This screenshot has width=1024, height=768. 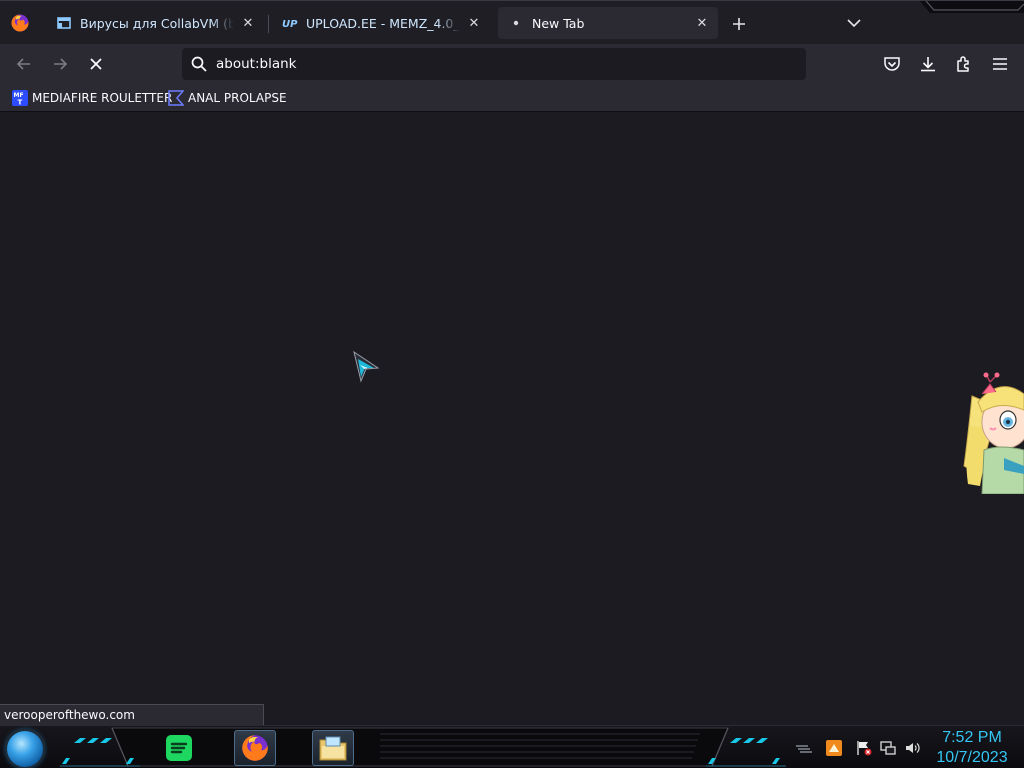 I want to click on status-text: verooperofthewo.com, so click(x=69, y=715).